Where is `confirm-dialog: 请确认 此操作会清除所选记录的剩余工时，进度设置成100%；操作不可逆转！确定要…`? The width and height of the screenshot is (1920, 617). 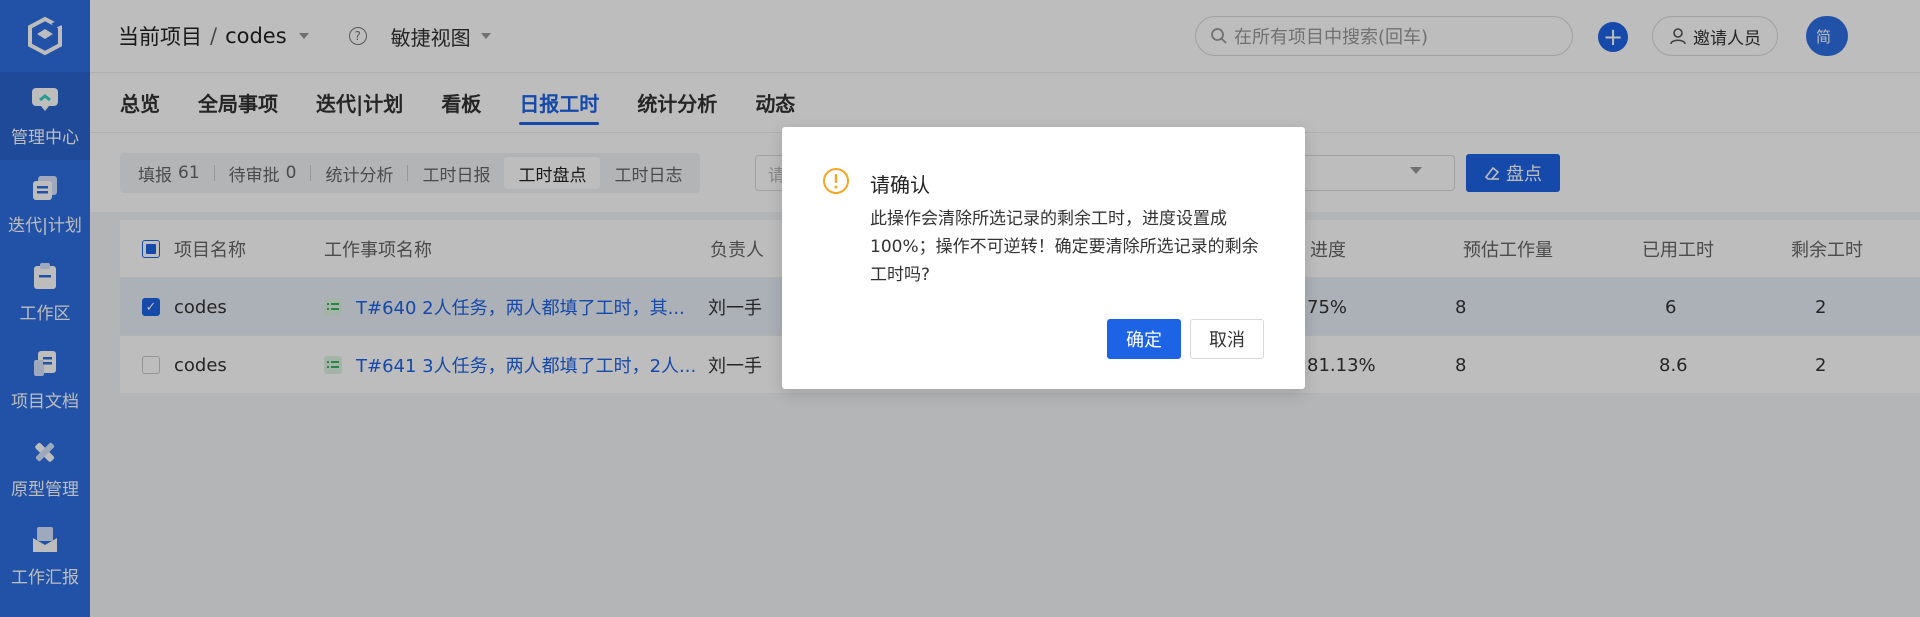
confirm-dialog: 请确认 此操作会清除所选记录的剩余工时，进度设置成100%；操作不可逆转！确定要… is located at coordinates (1043, 258).